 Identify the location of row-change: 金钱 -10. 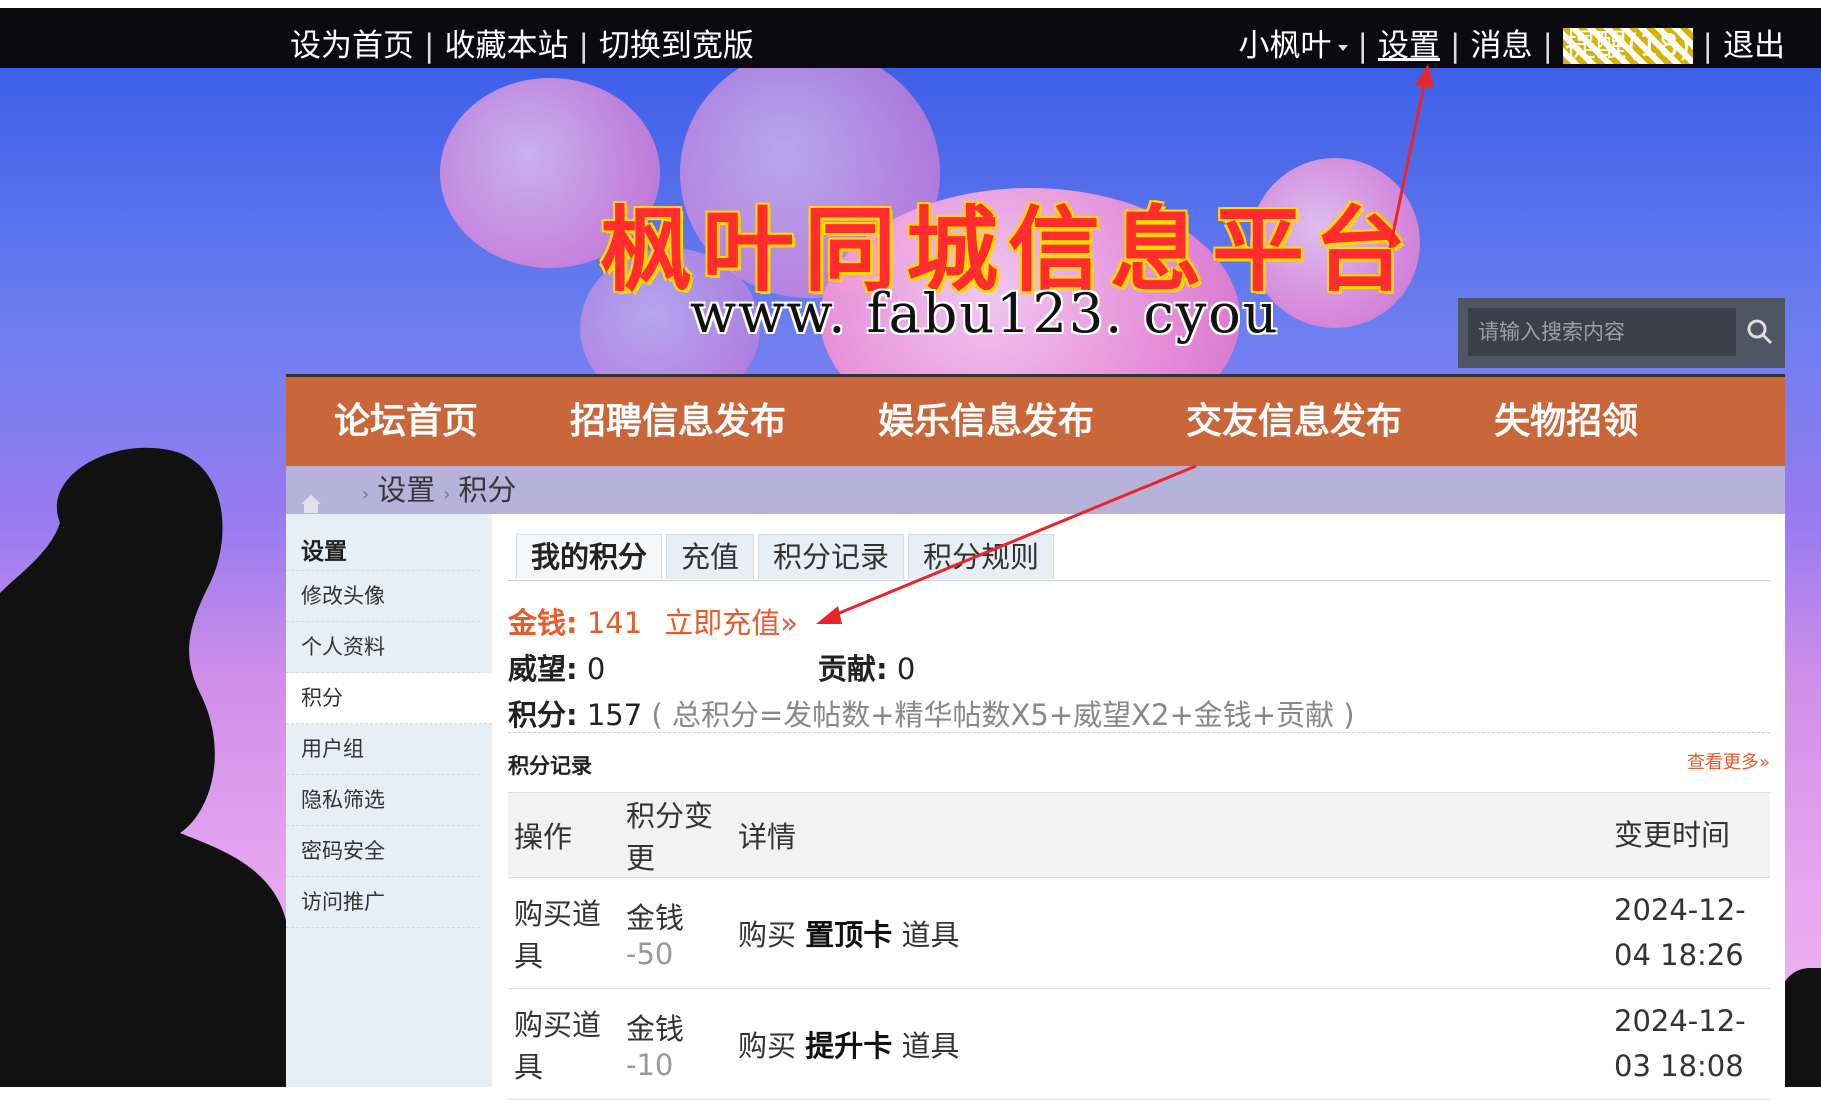
(676, 1044).